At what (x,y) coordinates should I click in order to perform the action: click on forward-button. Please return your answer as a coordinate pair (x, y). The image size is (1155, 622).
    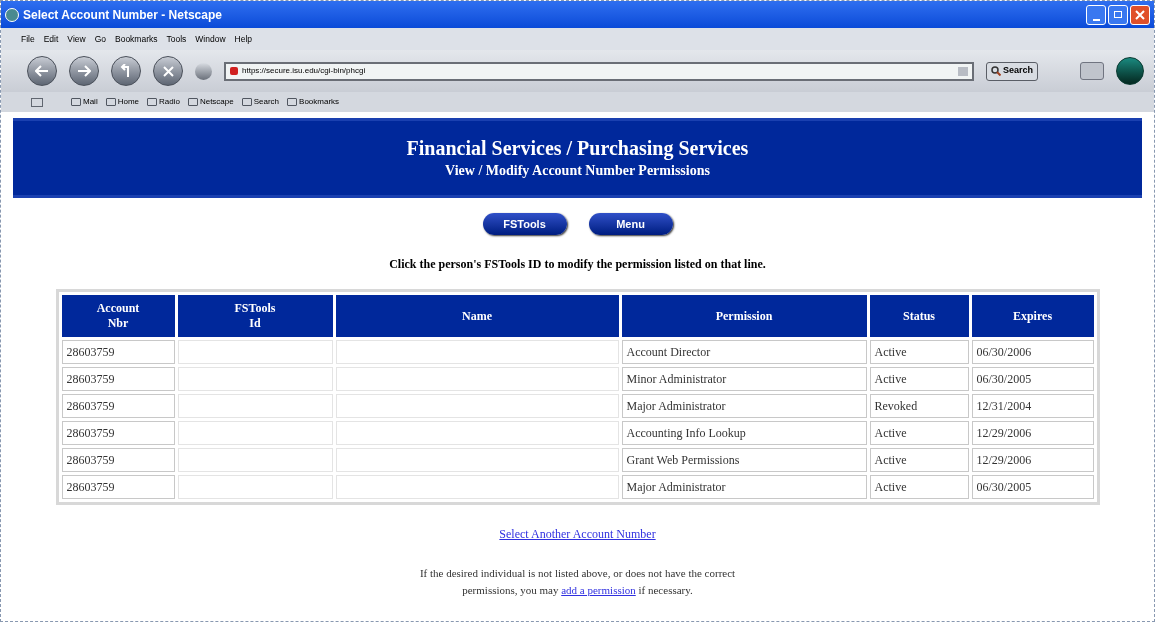
    Looking at the image, I should click on (84, 71).